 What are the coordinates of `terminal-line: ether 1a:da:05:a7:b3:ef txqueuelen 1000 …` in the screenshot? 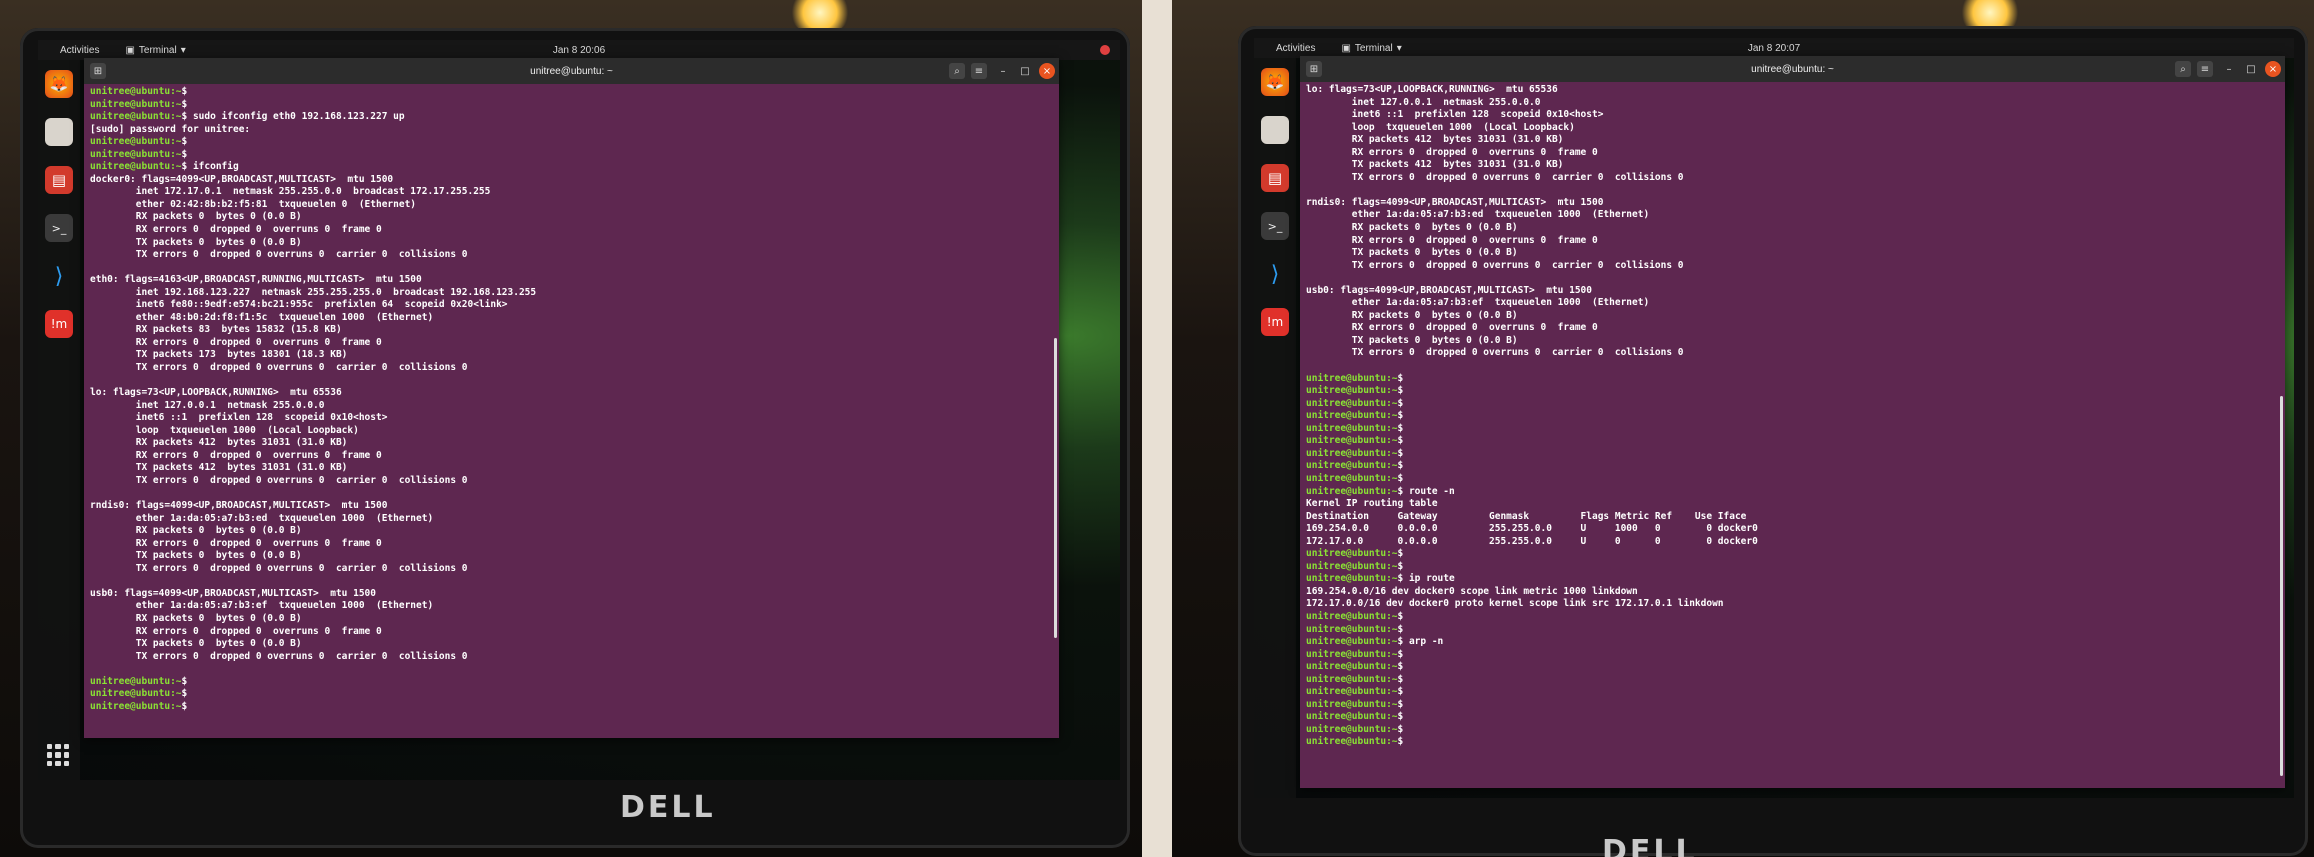 It's located at (571, 606).